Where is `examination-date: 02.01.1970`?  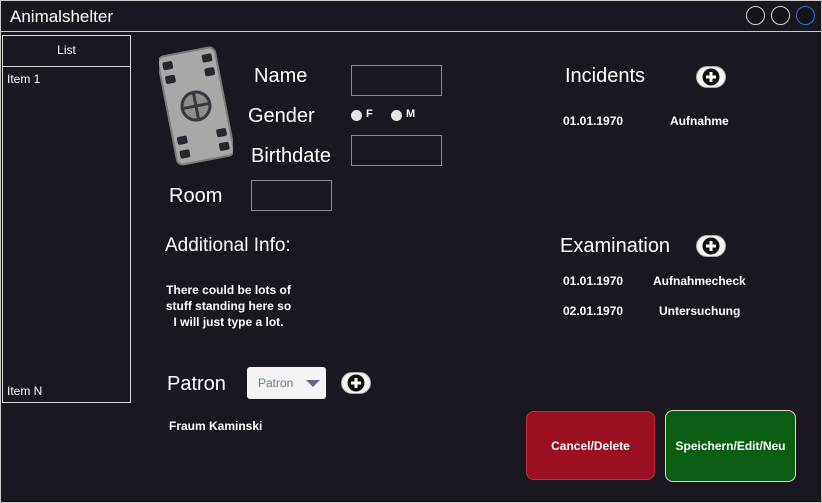
examination-date: 02.01.1970 is located at coordinates (593, 311).